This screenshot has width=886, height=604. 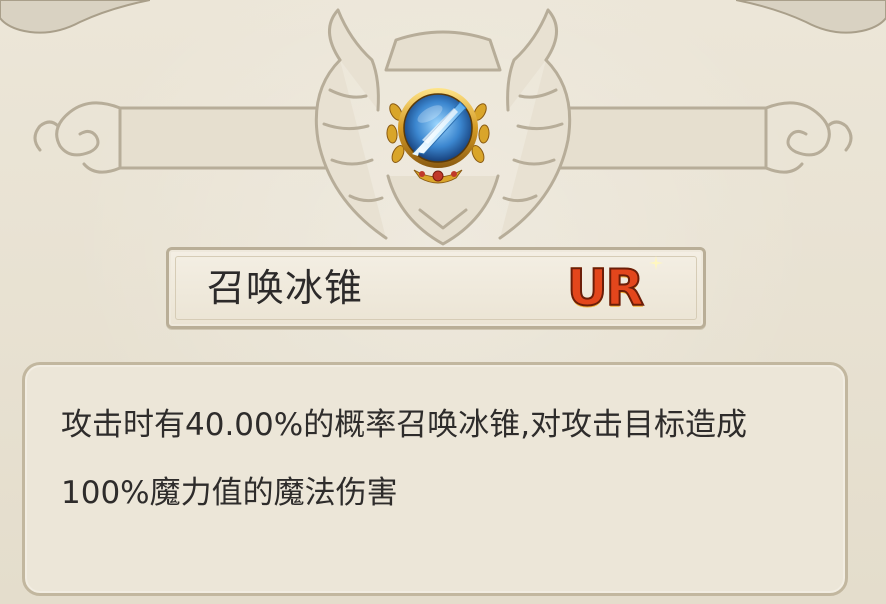 What do you see at coordinates (436, 288) in the screenshot?
I see `skill-name-bar: 召唤冰锥 UR` at bounding box center [436, 288].